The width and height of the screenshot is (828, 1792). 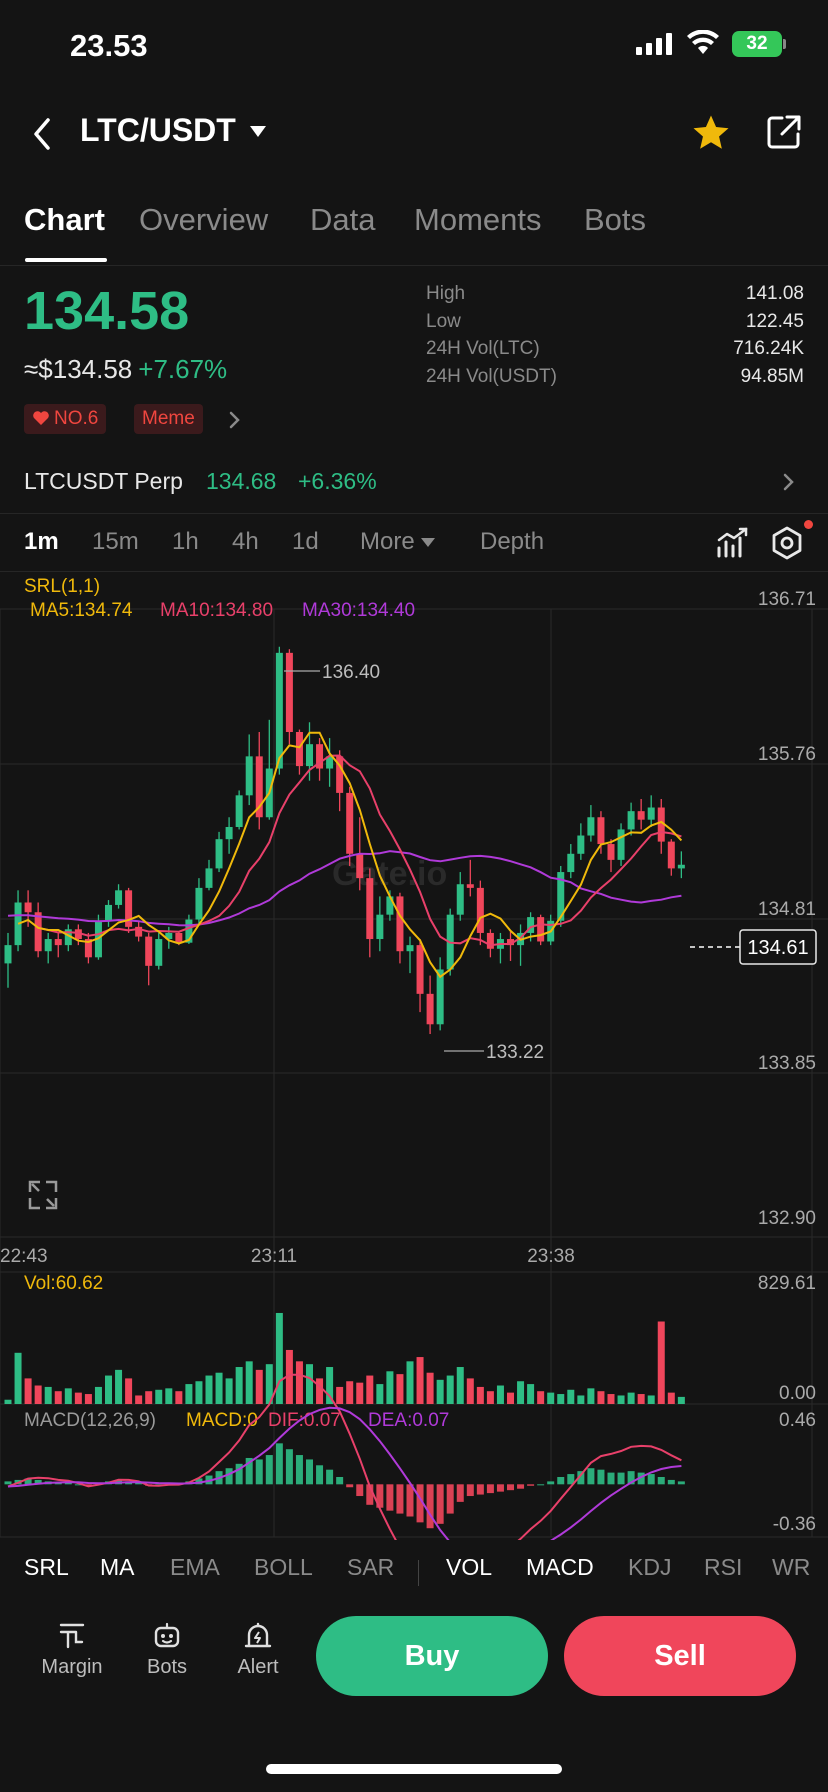 What do you see at coordinates (72, 1649) in the screenshot?
I see `margin-button: Margin` at bounding box center [72, 1649].